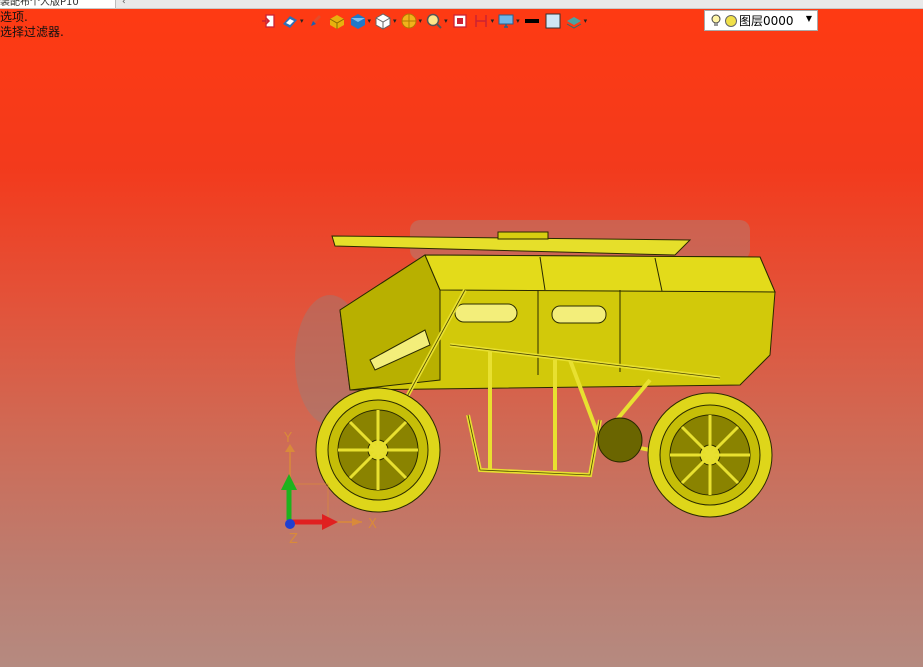 The image size is (923, 667). Describe the element at coordinates (390, 322) in the screenshot. I see `box-front-panel` at that location.